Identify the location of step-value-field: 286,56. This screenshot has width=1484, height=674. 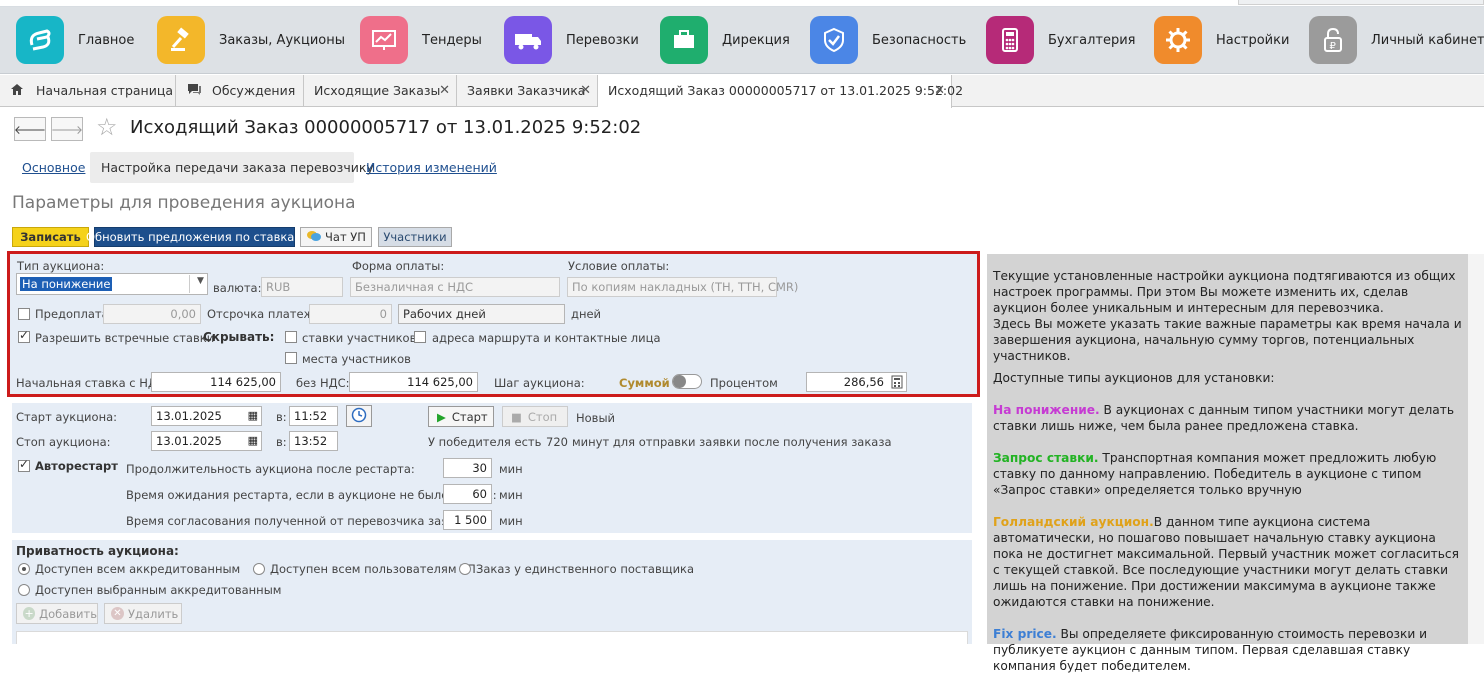
(856, 382).